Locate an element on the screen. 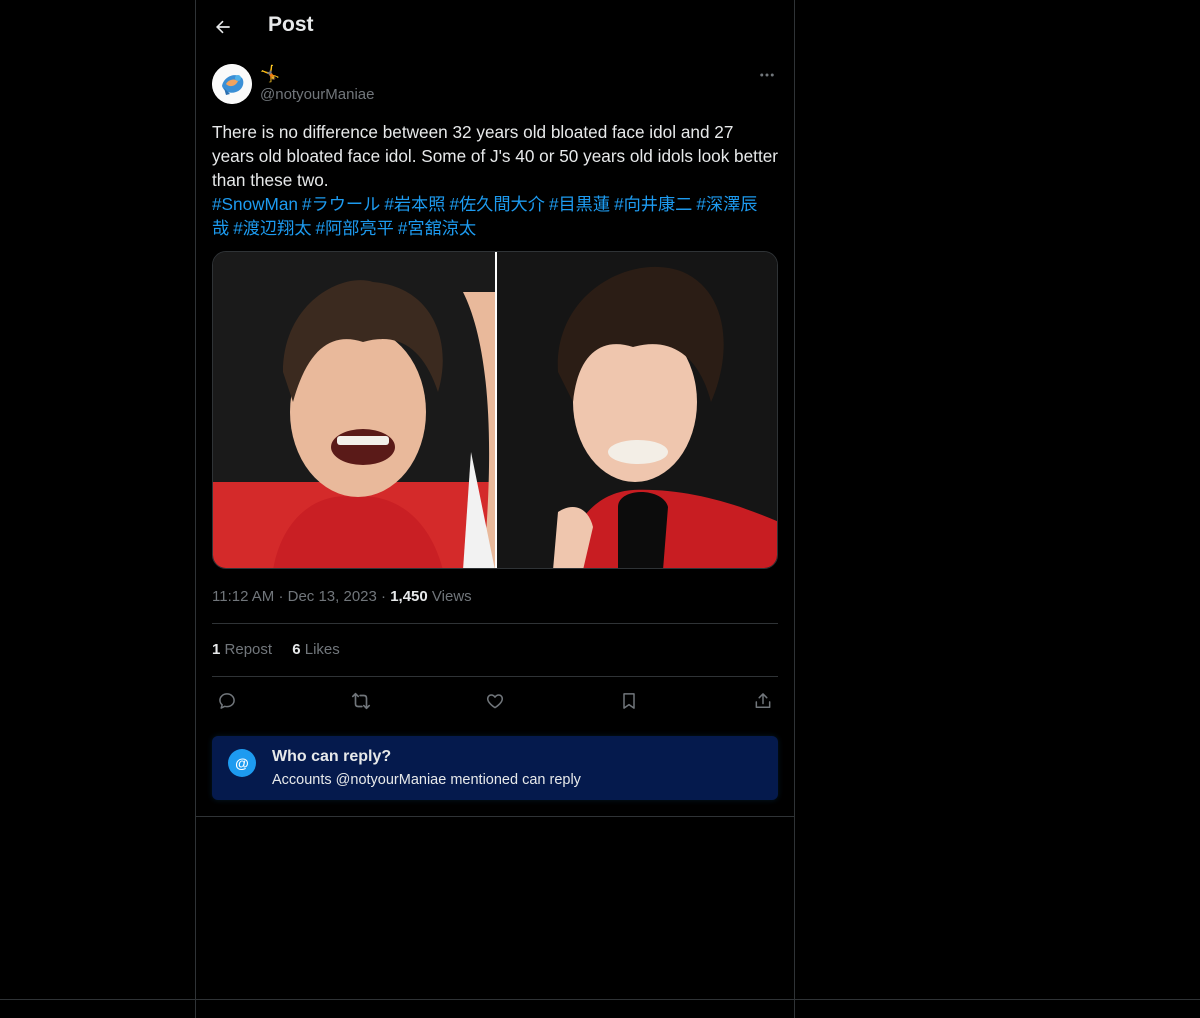  hashtag-link: #阿部亮平 is located at coordinates (355, 228).